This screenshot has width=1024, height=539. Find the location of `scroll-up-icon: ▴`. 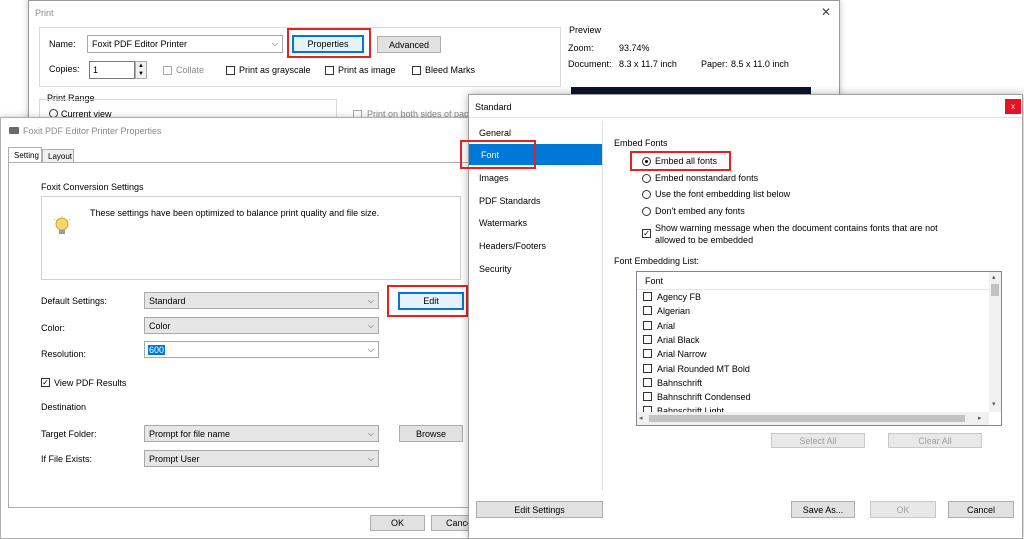

scroll-up-icon: ▴ is located at coordinates (994, 277).